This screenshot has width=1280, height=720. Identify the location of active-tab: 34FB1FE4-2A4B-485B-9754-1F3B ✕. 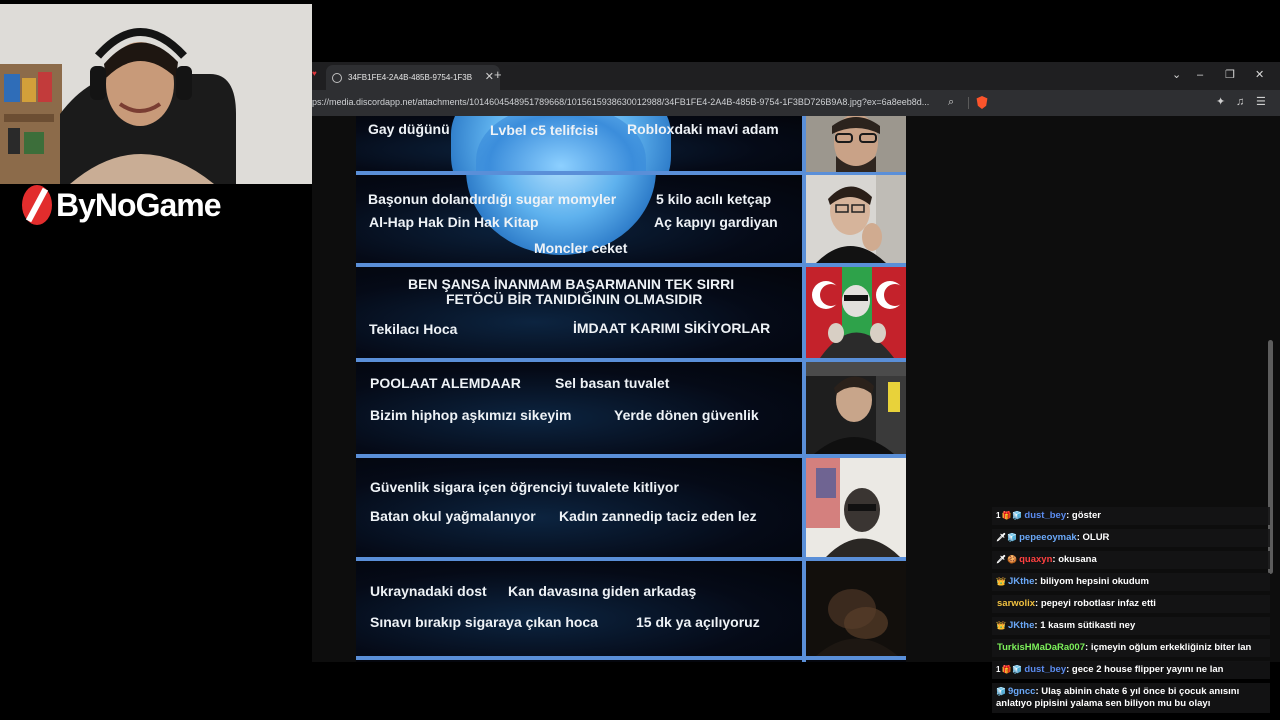
(413, 77).